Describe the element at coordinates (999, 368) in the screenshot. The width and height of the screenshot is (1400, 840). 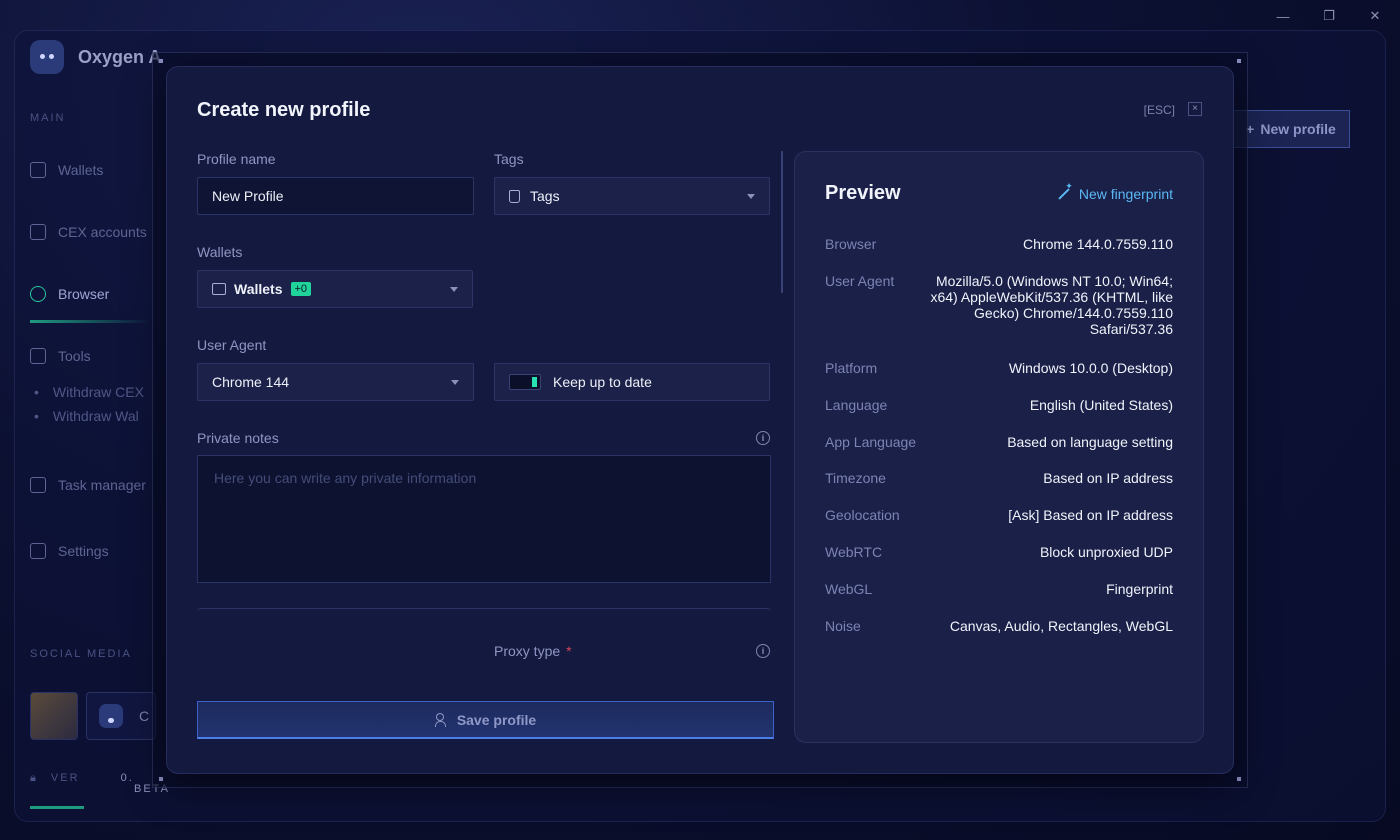
I see `preview-row-platform: Platform Windows 10.0.0 (Desktop)` at that location.